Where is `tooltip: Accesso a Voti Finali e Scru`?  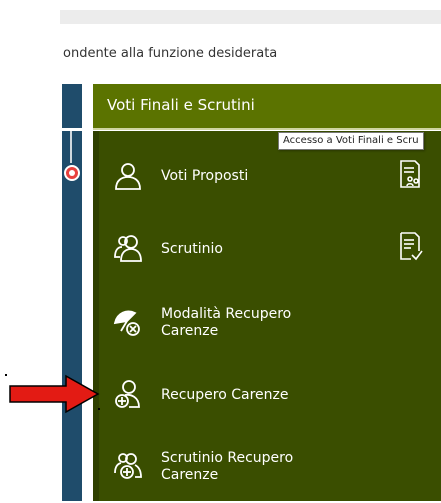
tooltip: Accesso a Voti Finali e Scru is located at coordinates (351, 141).